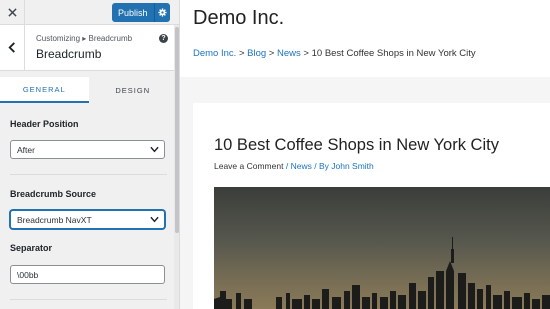  I want to click on publish-settings-button, so click(162, 12).